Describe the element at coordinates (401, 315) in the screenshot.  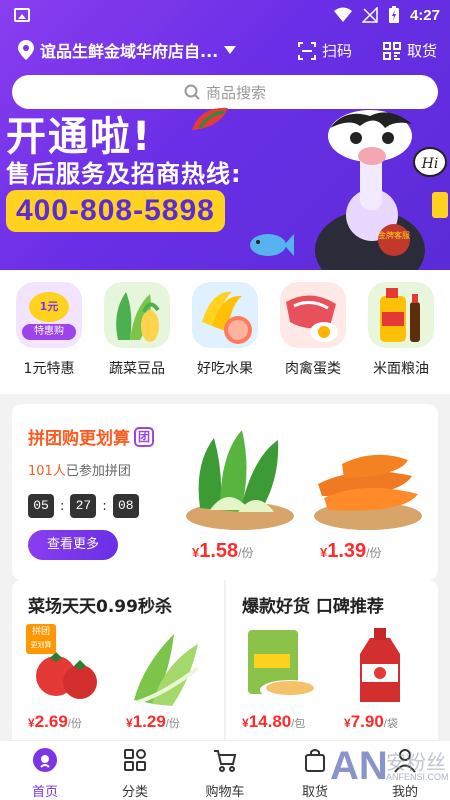
I see `grain-oil-icon` at that location.